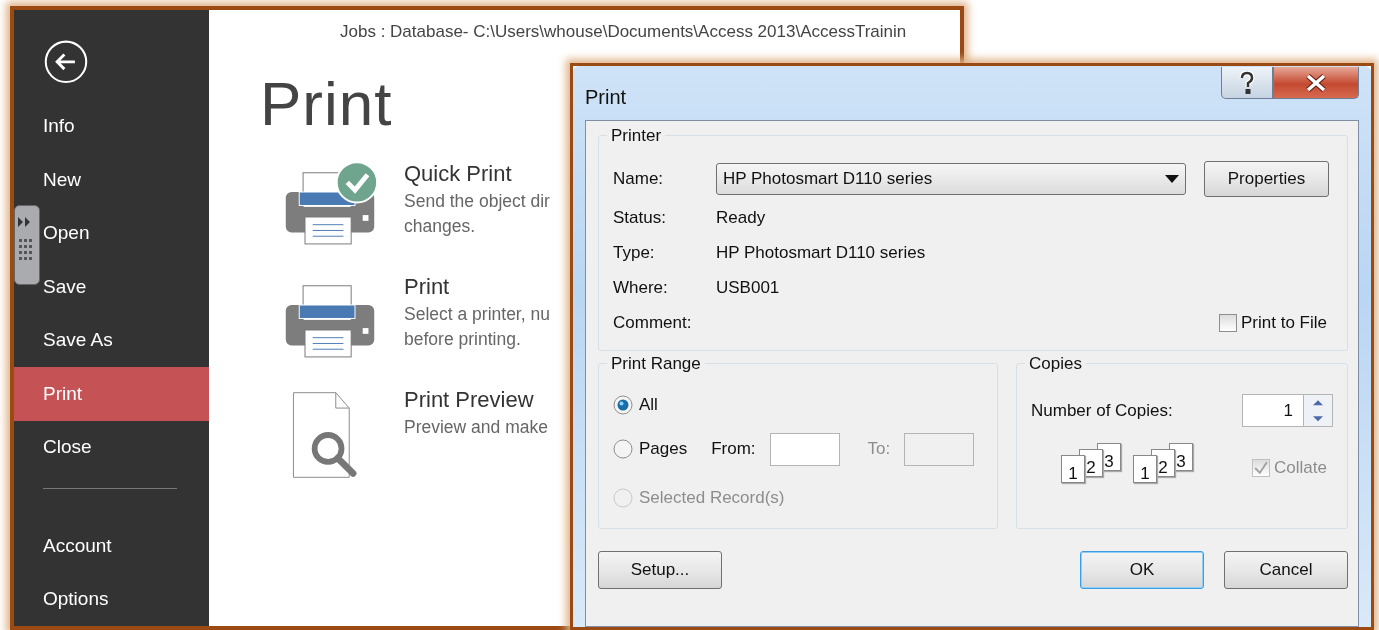 This screenshot has width=1379, height=630. Describe the element at coordinates (951, 179) in the screenshot. I see `printer-dropdown: HP Photosmart D110 series` at that location.